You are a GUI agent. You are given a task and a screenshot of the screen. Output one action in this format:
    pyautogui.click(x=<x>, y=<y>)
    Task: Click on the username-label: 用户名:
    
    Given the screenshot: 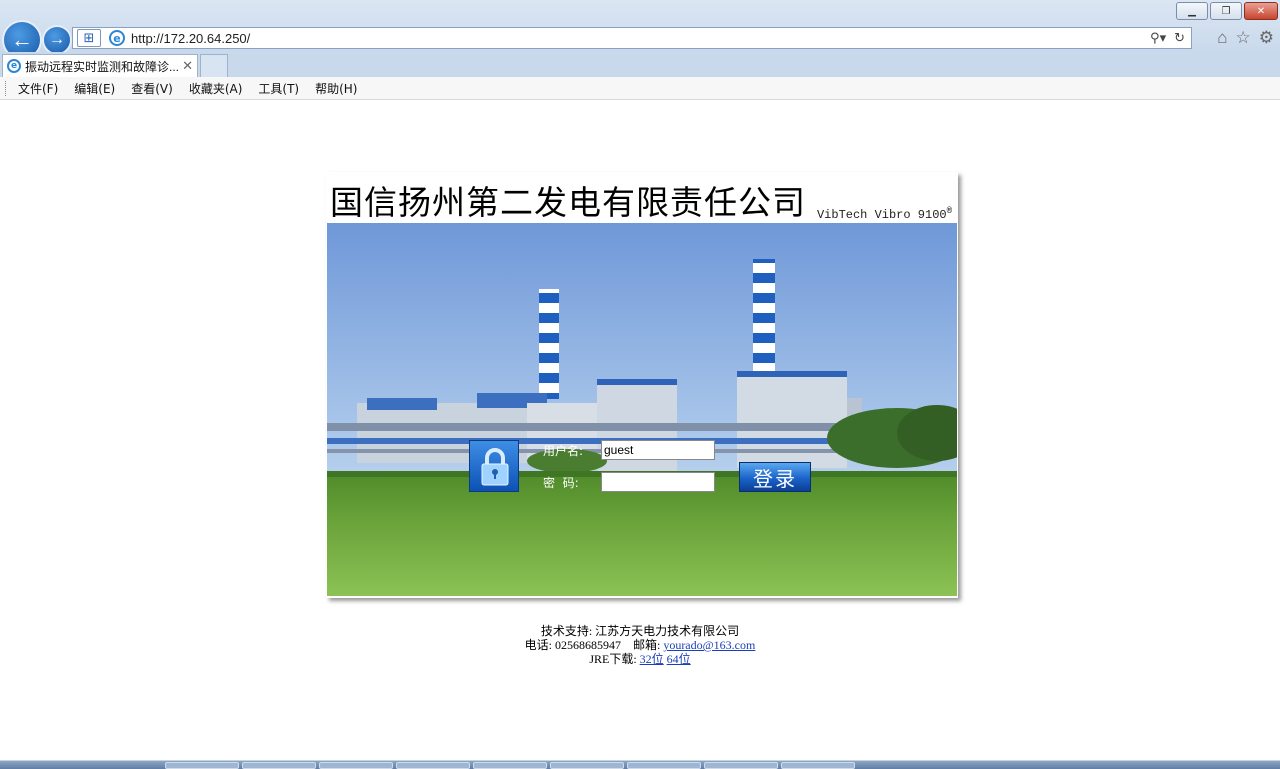 What is the action you would take?
    pyautogui.click(x=563, y=451)
    